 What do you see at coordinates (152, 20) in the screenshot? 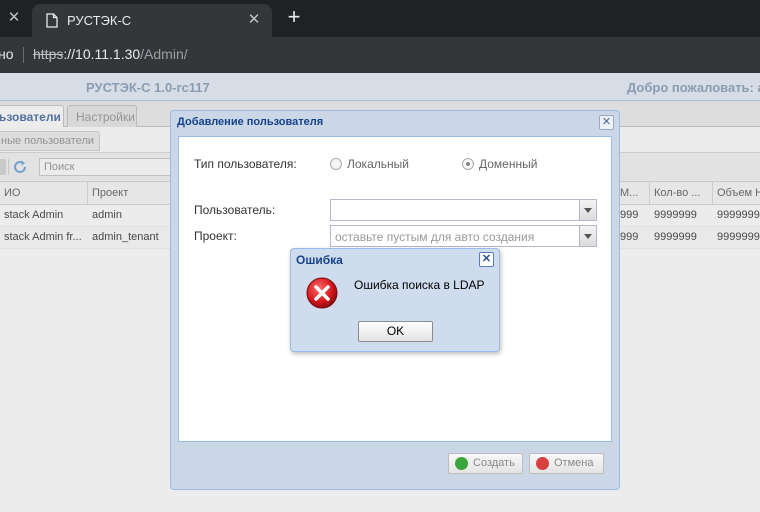
I see `browser-tab-active: РУСТЭК-С ✕` at bounding box center [152, 20].